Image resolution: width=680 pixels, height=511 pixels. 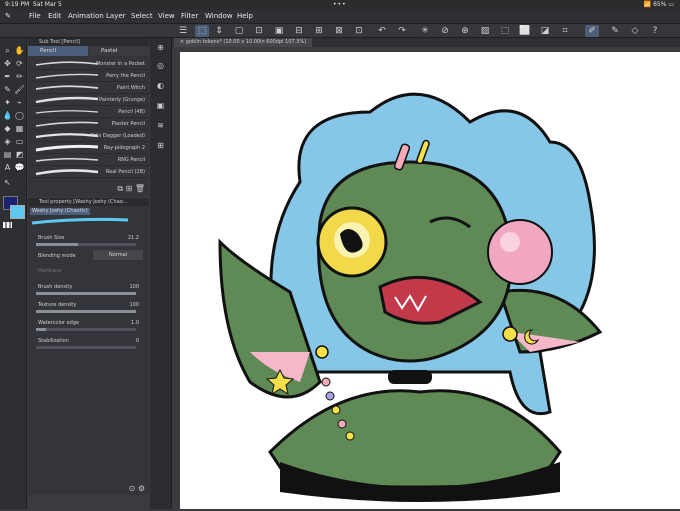 What do you see at coordinates (88, 148) in the screenshot?
I see `list-item: Ray-pidograph 2` at bounding box center [88, 148].